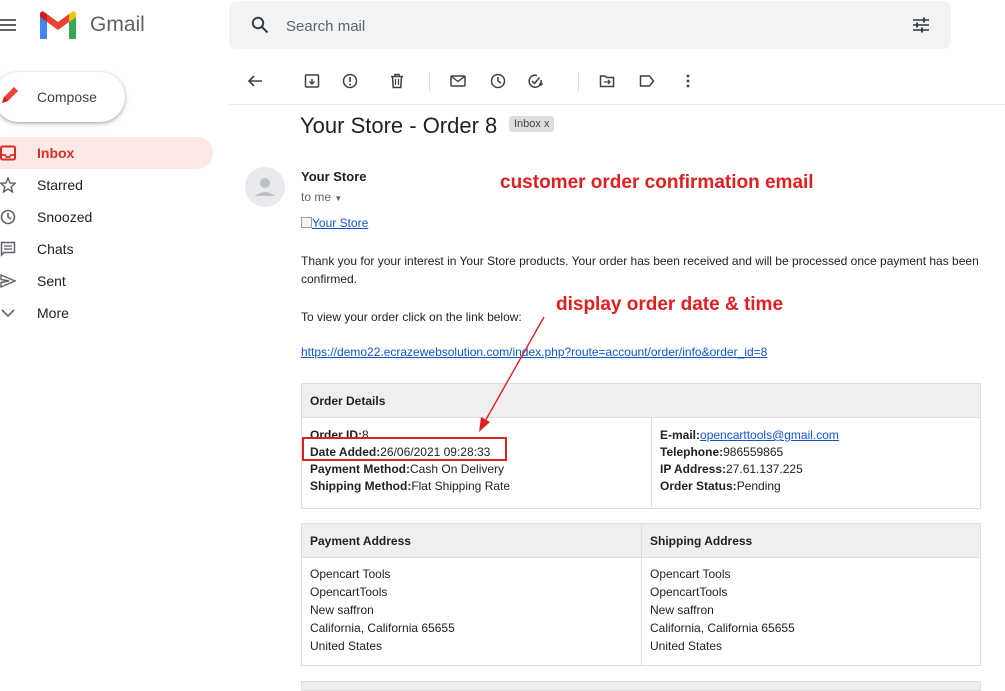  Describe the element at coordinates (457, 469) in the screenshot. I see `payment-method-value: Cash On Delivery` at that location.